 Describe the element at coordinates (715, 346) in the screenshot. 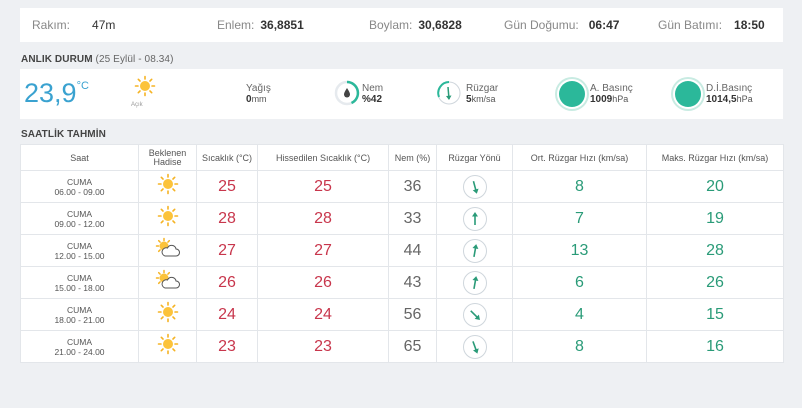

I see `max-wind-cell: 16` at that location.